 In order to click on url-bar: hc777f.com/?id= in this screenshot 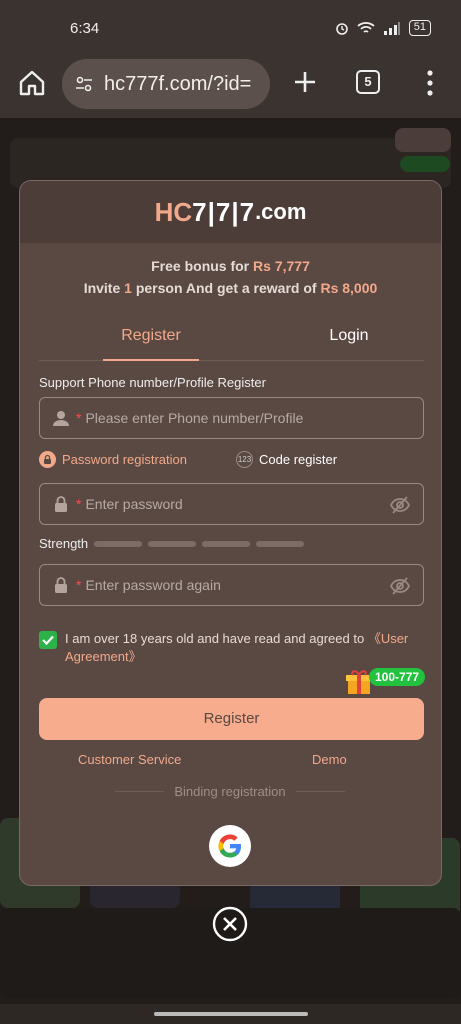, I will do `click(166, 84)`.